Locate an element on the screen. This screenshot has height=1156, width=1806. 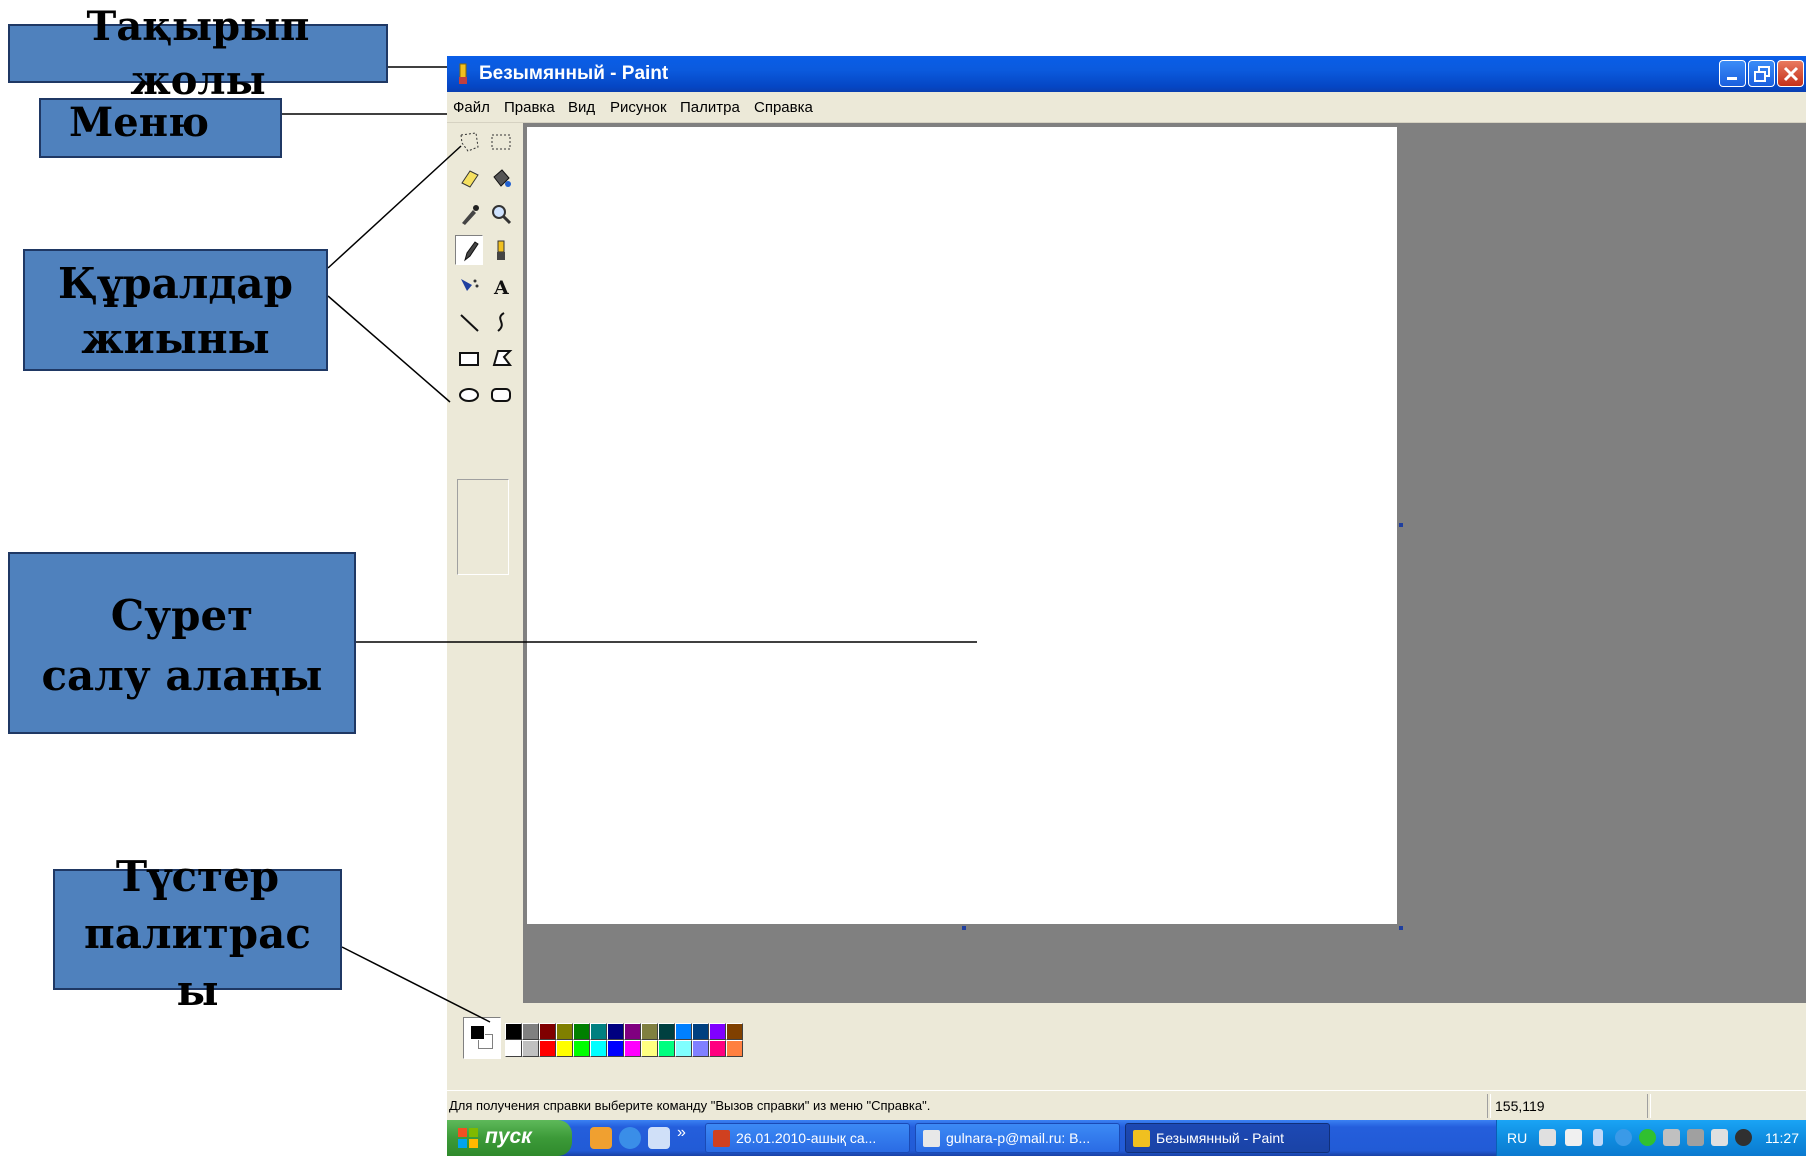
callout-palette-text: Түстер палитрас ы is located at coordinates (197, 933).